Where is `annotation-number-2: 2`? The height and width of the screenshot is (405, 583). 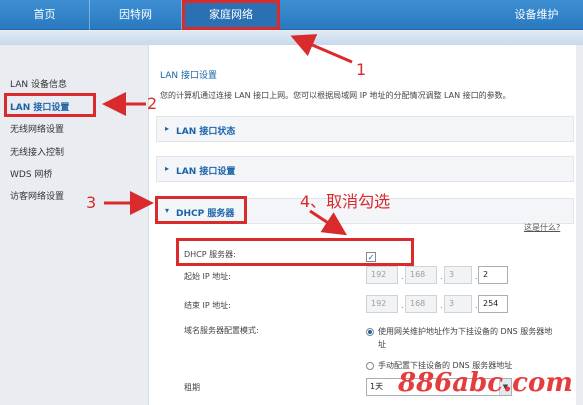
annotation-number-2: 2 is located at coordinates (152, 103).